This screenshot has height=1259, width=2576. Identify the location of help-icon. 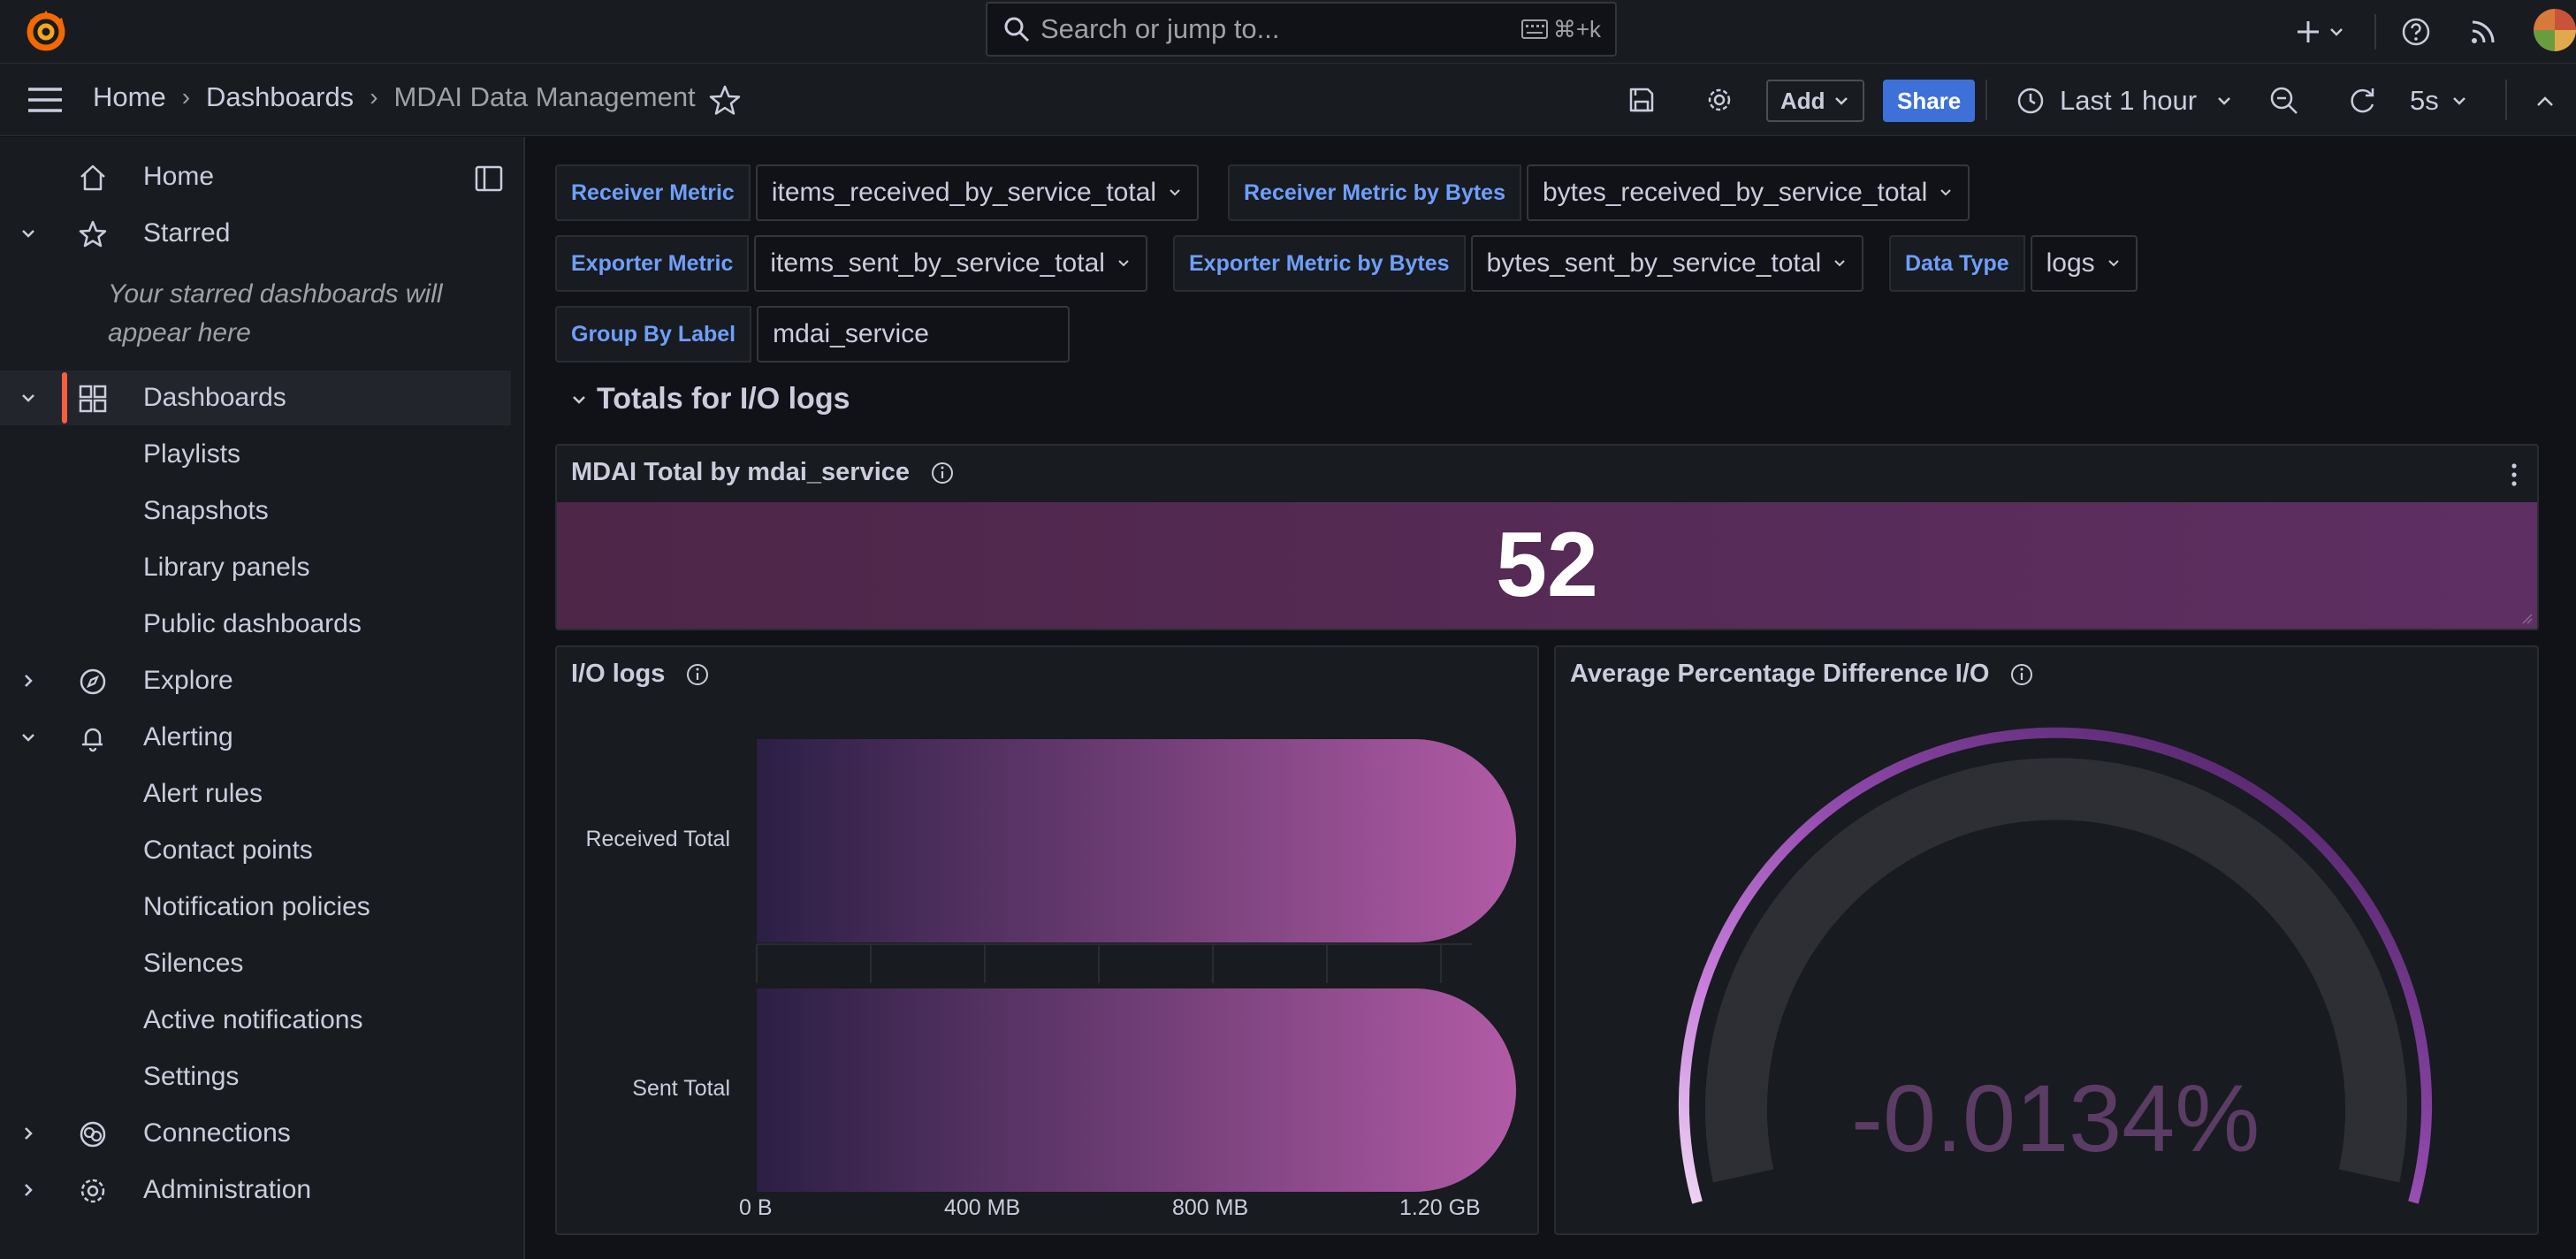
(2416, 32).